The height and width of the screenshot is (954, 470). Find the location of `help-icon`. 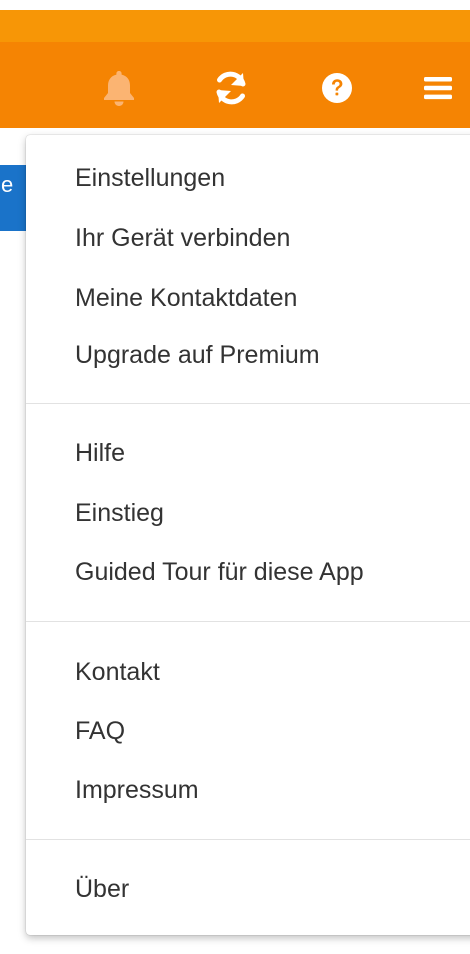

help-icon is located at coordinates (337, 88).